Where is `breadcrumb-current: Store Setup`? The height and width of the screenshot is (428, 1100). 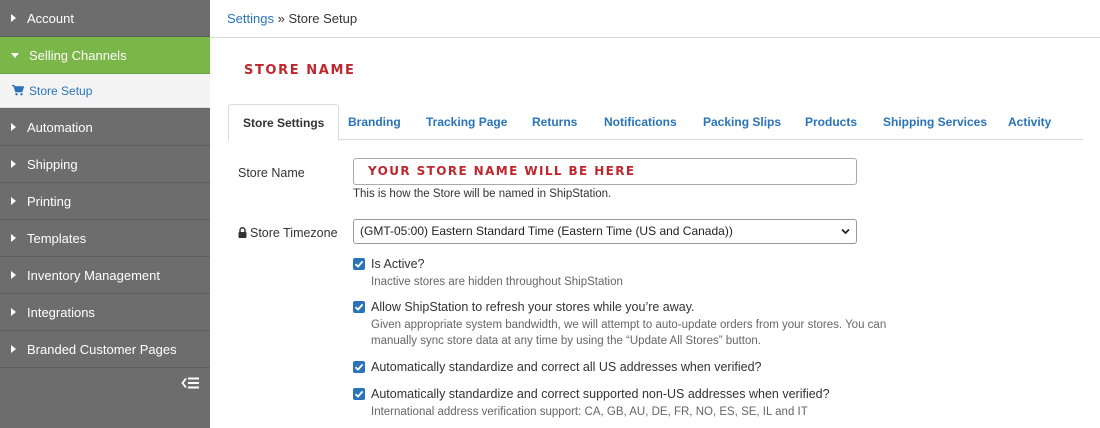 breadcrumb-current: Store Setup is located at coordinates (323, 18).